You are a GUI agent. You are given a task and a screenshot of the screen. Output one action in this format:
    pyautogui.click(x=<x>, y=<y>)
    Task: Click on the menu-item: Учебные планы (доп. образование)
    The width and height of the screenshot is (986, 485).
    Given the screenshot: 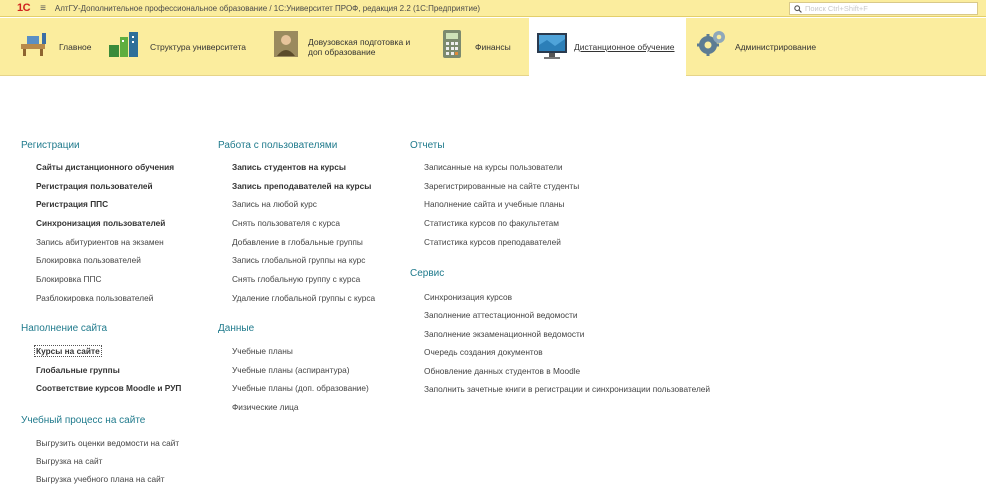 What is the action you would take?
    pyautogui.click(x=300, y=388)
    